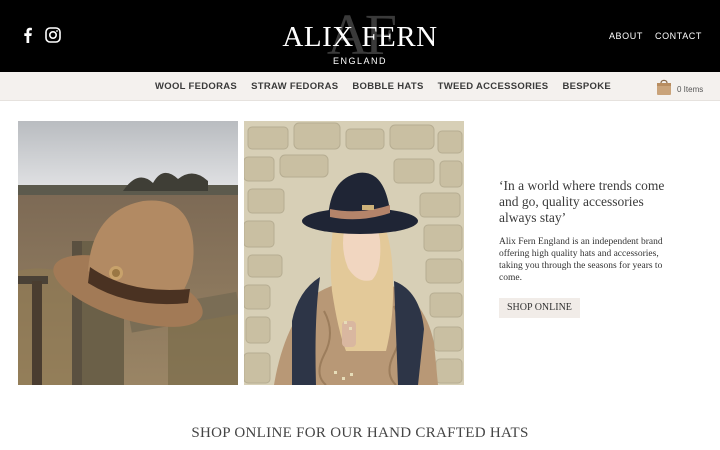 Image resolution: width=720 pixels, height=450 pixels. I want to click on nav-item-straw-fedoras: STRAW FEDORAS, so click(294, 86).